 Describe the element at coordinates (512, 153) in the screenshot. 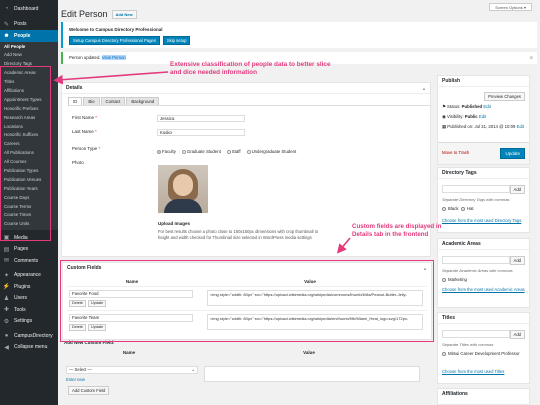

I see `update-button: Update` at that location.